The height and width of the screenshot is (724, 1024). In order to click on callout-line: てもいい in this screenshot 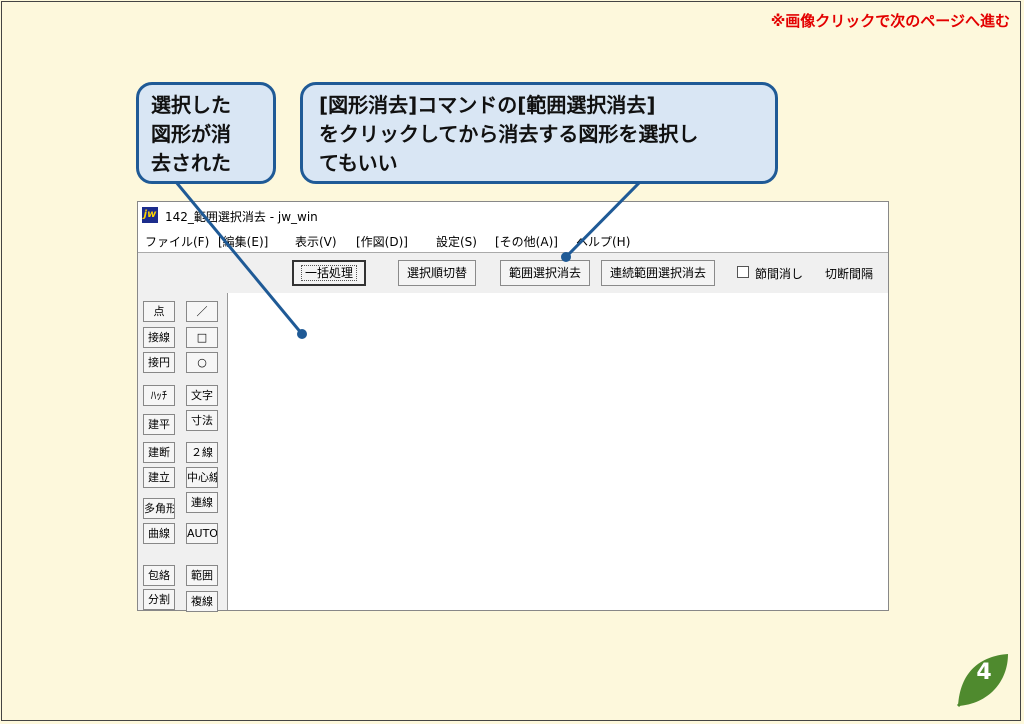, I will do `click(358, 163)`.